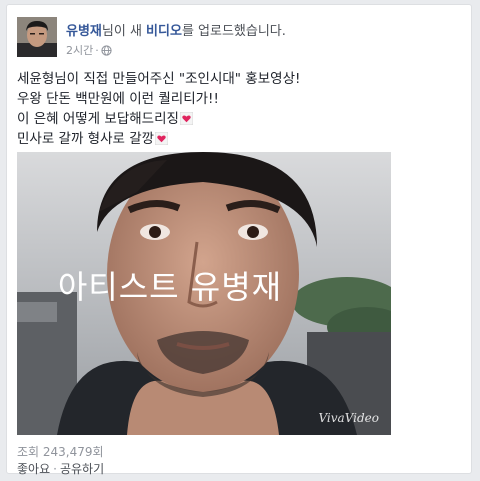  I want to click on post-header: 유병재님이 새 비디오를 업로드했습니다., so click(176, 29).